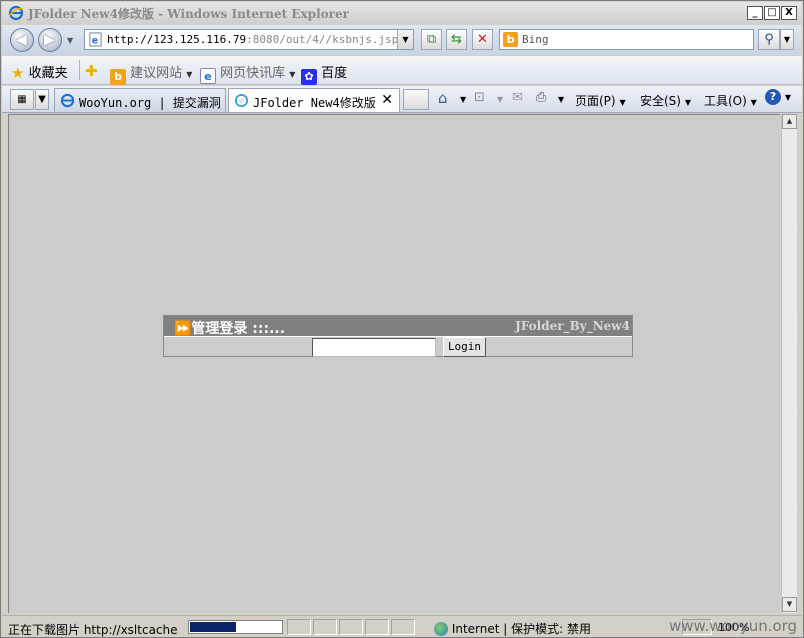 The height and width of the screenshot is (638, 804). I want to click on mail-icon: ✉, so click(517, 97).